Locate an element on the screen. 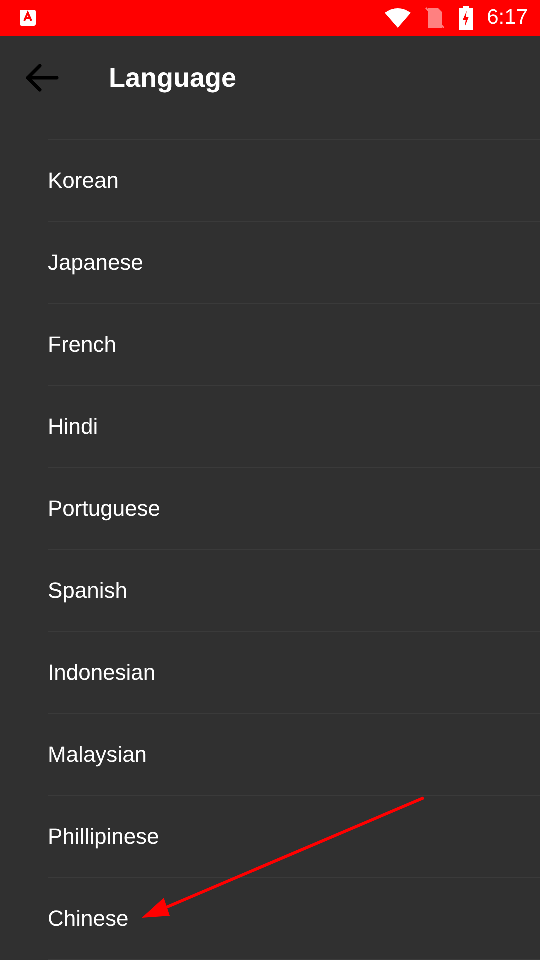 The width and height of the screenshot is (540, 960). language-item: Spanish is located at coordinates (88, 591).